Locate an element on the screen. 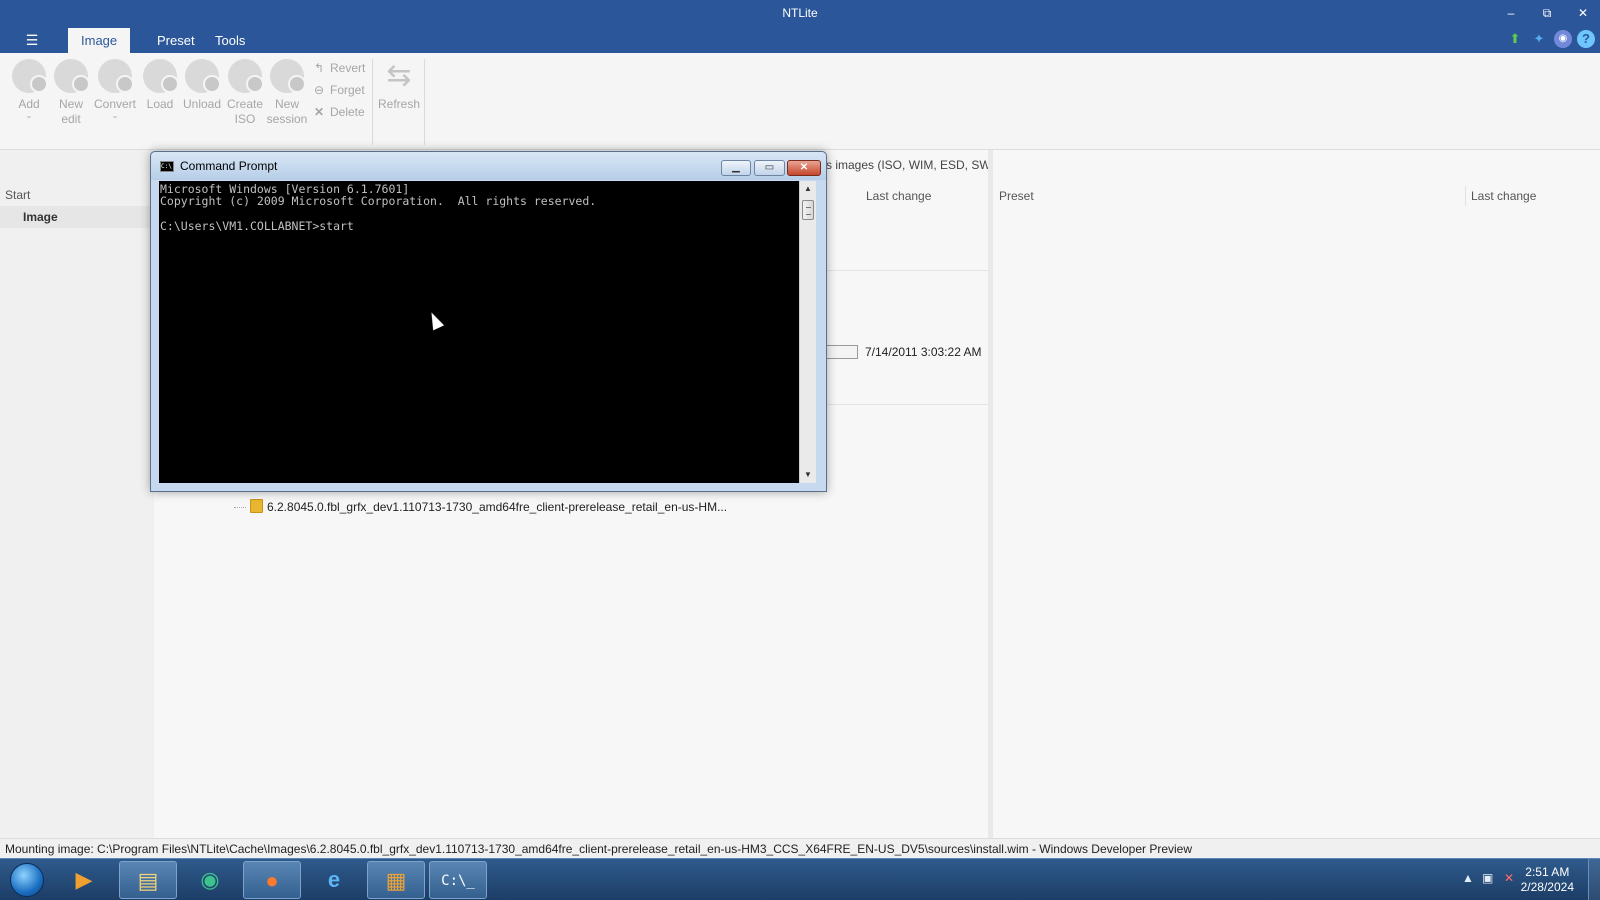  scroll-thumb is located at coordinates (808, 210).